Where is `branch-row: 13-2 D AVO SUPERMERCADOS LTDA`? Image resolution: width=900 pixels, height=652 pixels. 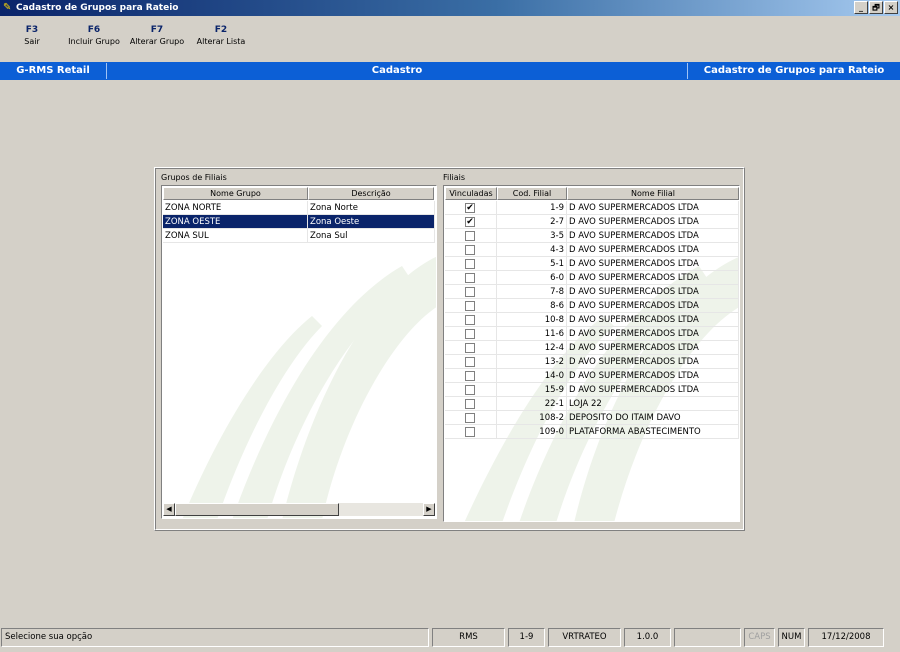 branch-row: 13-2 D AVO SUPERMERCADOS LTDA is located at coordinates (592, 362).